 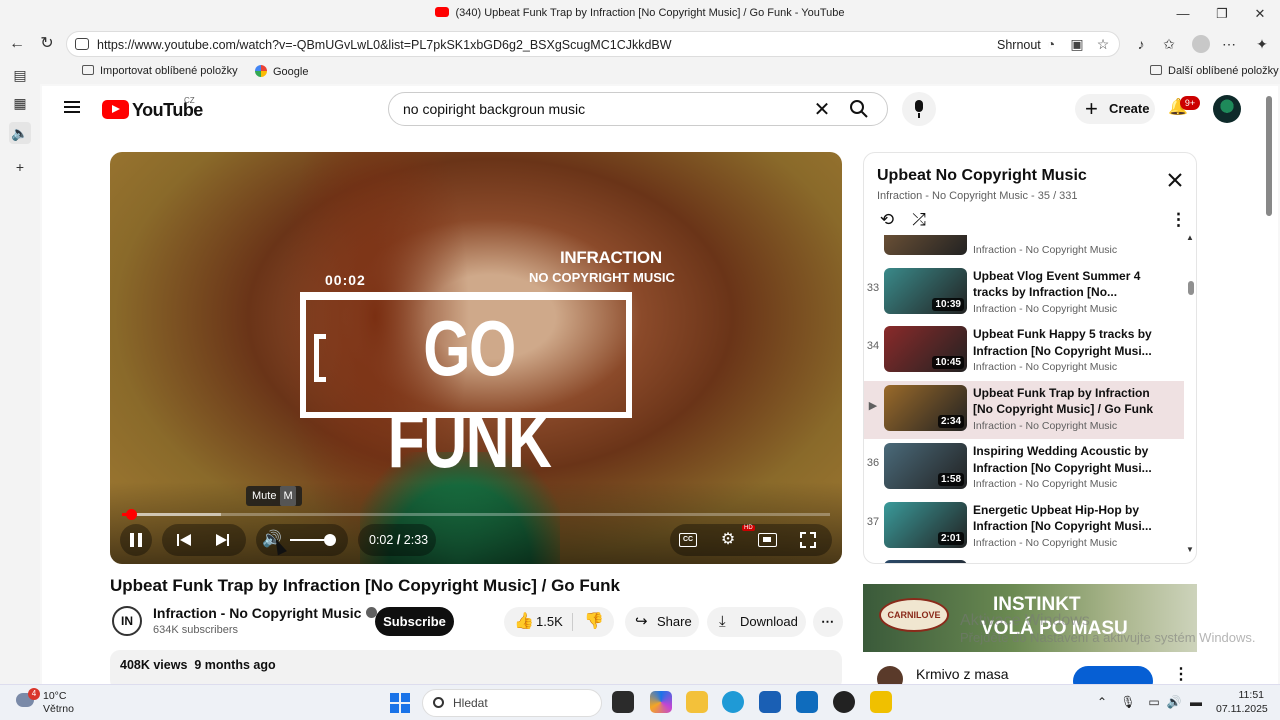 I want to click on shuffle-icon: ⤮, so click(x=919, y=220).